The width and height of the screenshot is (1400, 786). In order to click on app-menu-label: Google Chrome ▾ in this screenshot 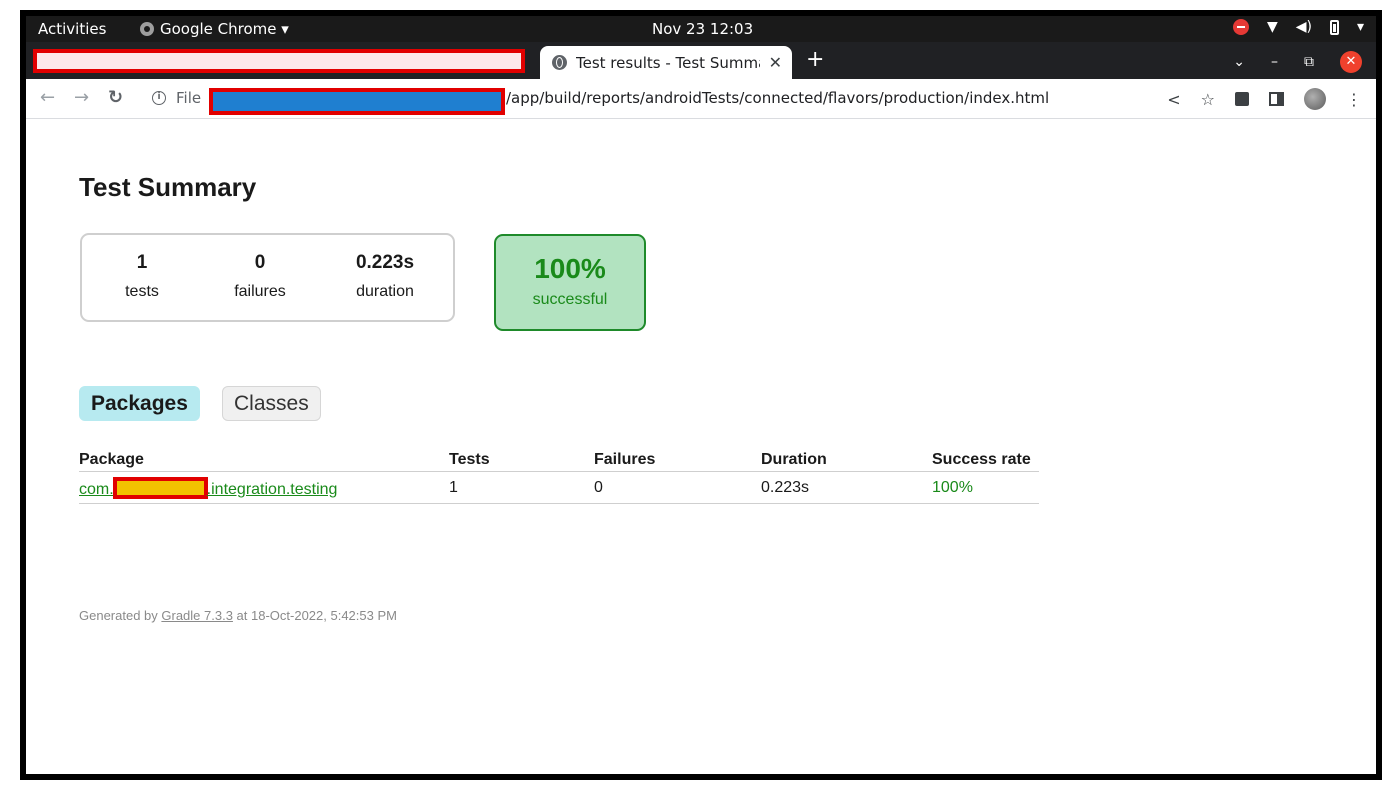, I will do `click(224, 29)`.